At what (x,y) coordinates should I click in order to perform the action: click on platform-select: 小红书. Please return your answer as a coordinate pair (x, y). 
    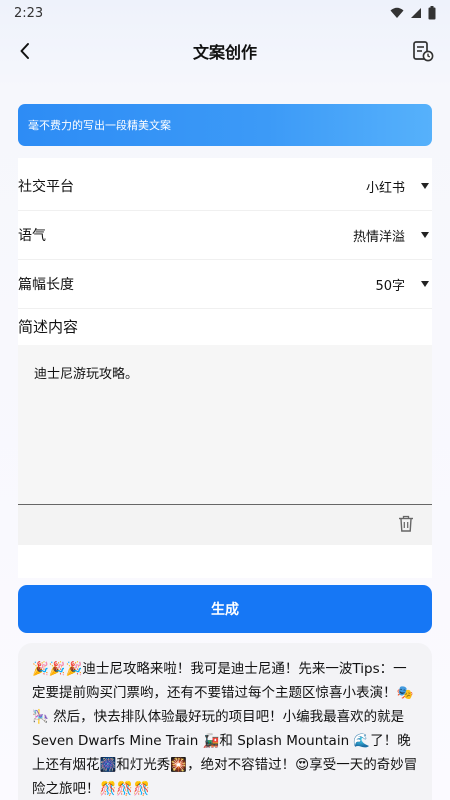
    Looking at the image, I should click on (397, 186).